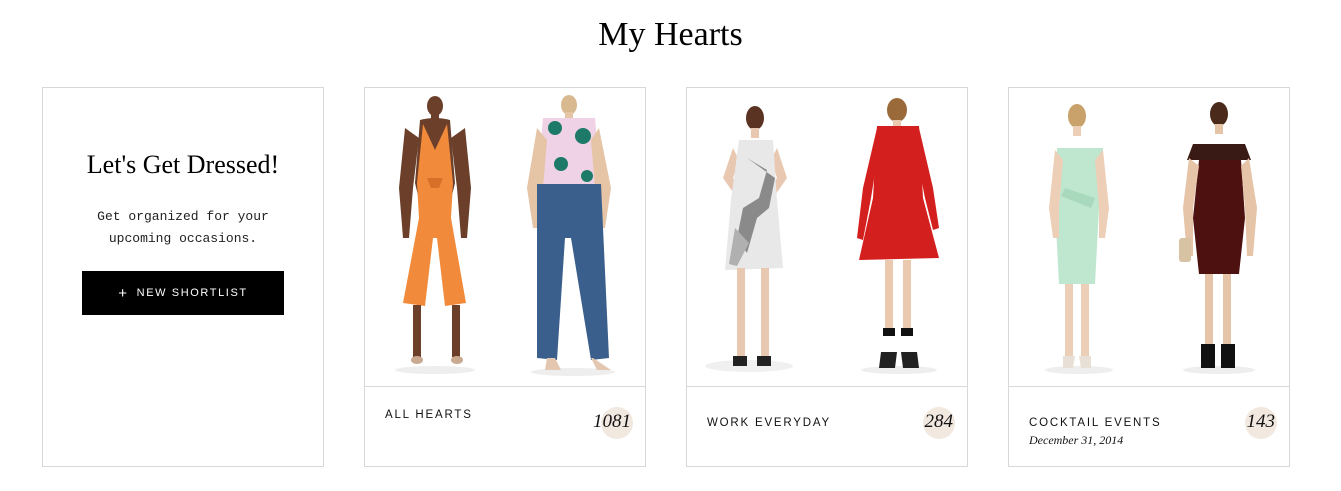 Image resolution: width=1341 pixels, height=491 pixels. Describe the element at coordinates (1218, 238) in the screenshot. I see `product-image-burgundy-dress` at that location.